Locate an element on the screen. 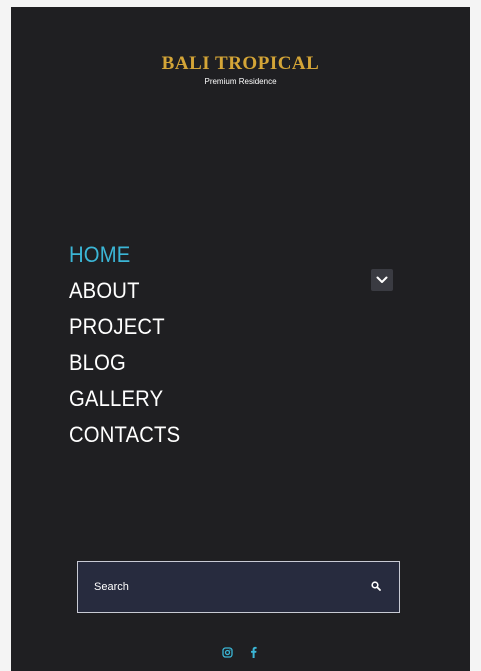 The image size is (481, 671). nav-item-blog: BLOG is located at coordinates (124, 363).